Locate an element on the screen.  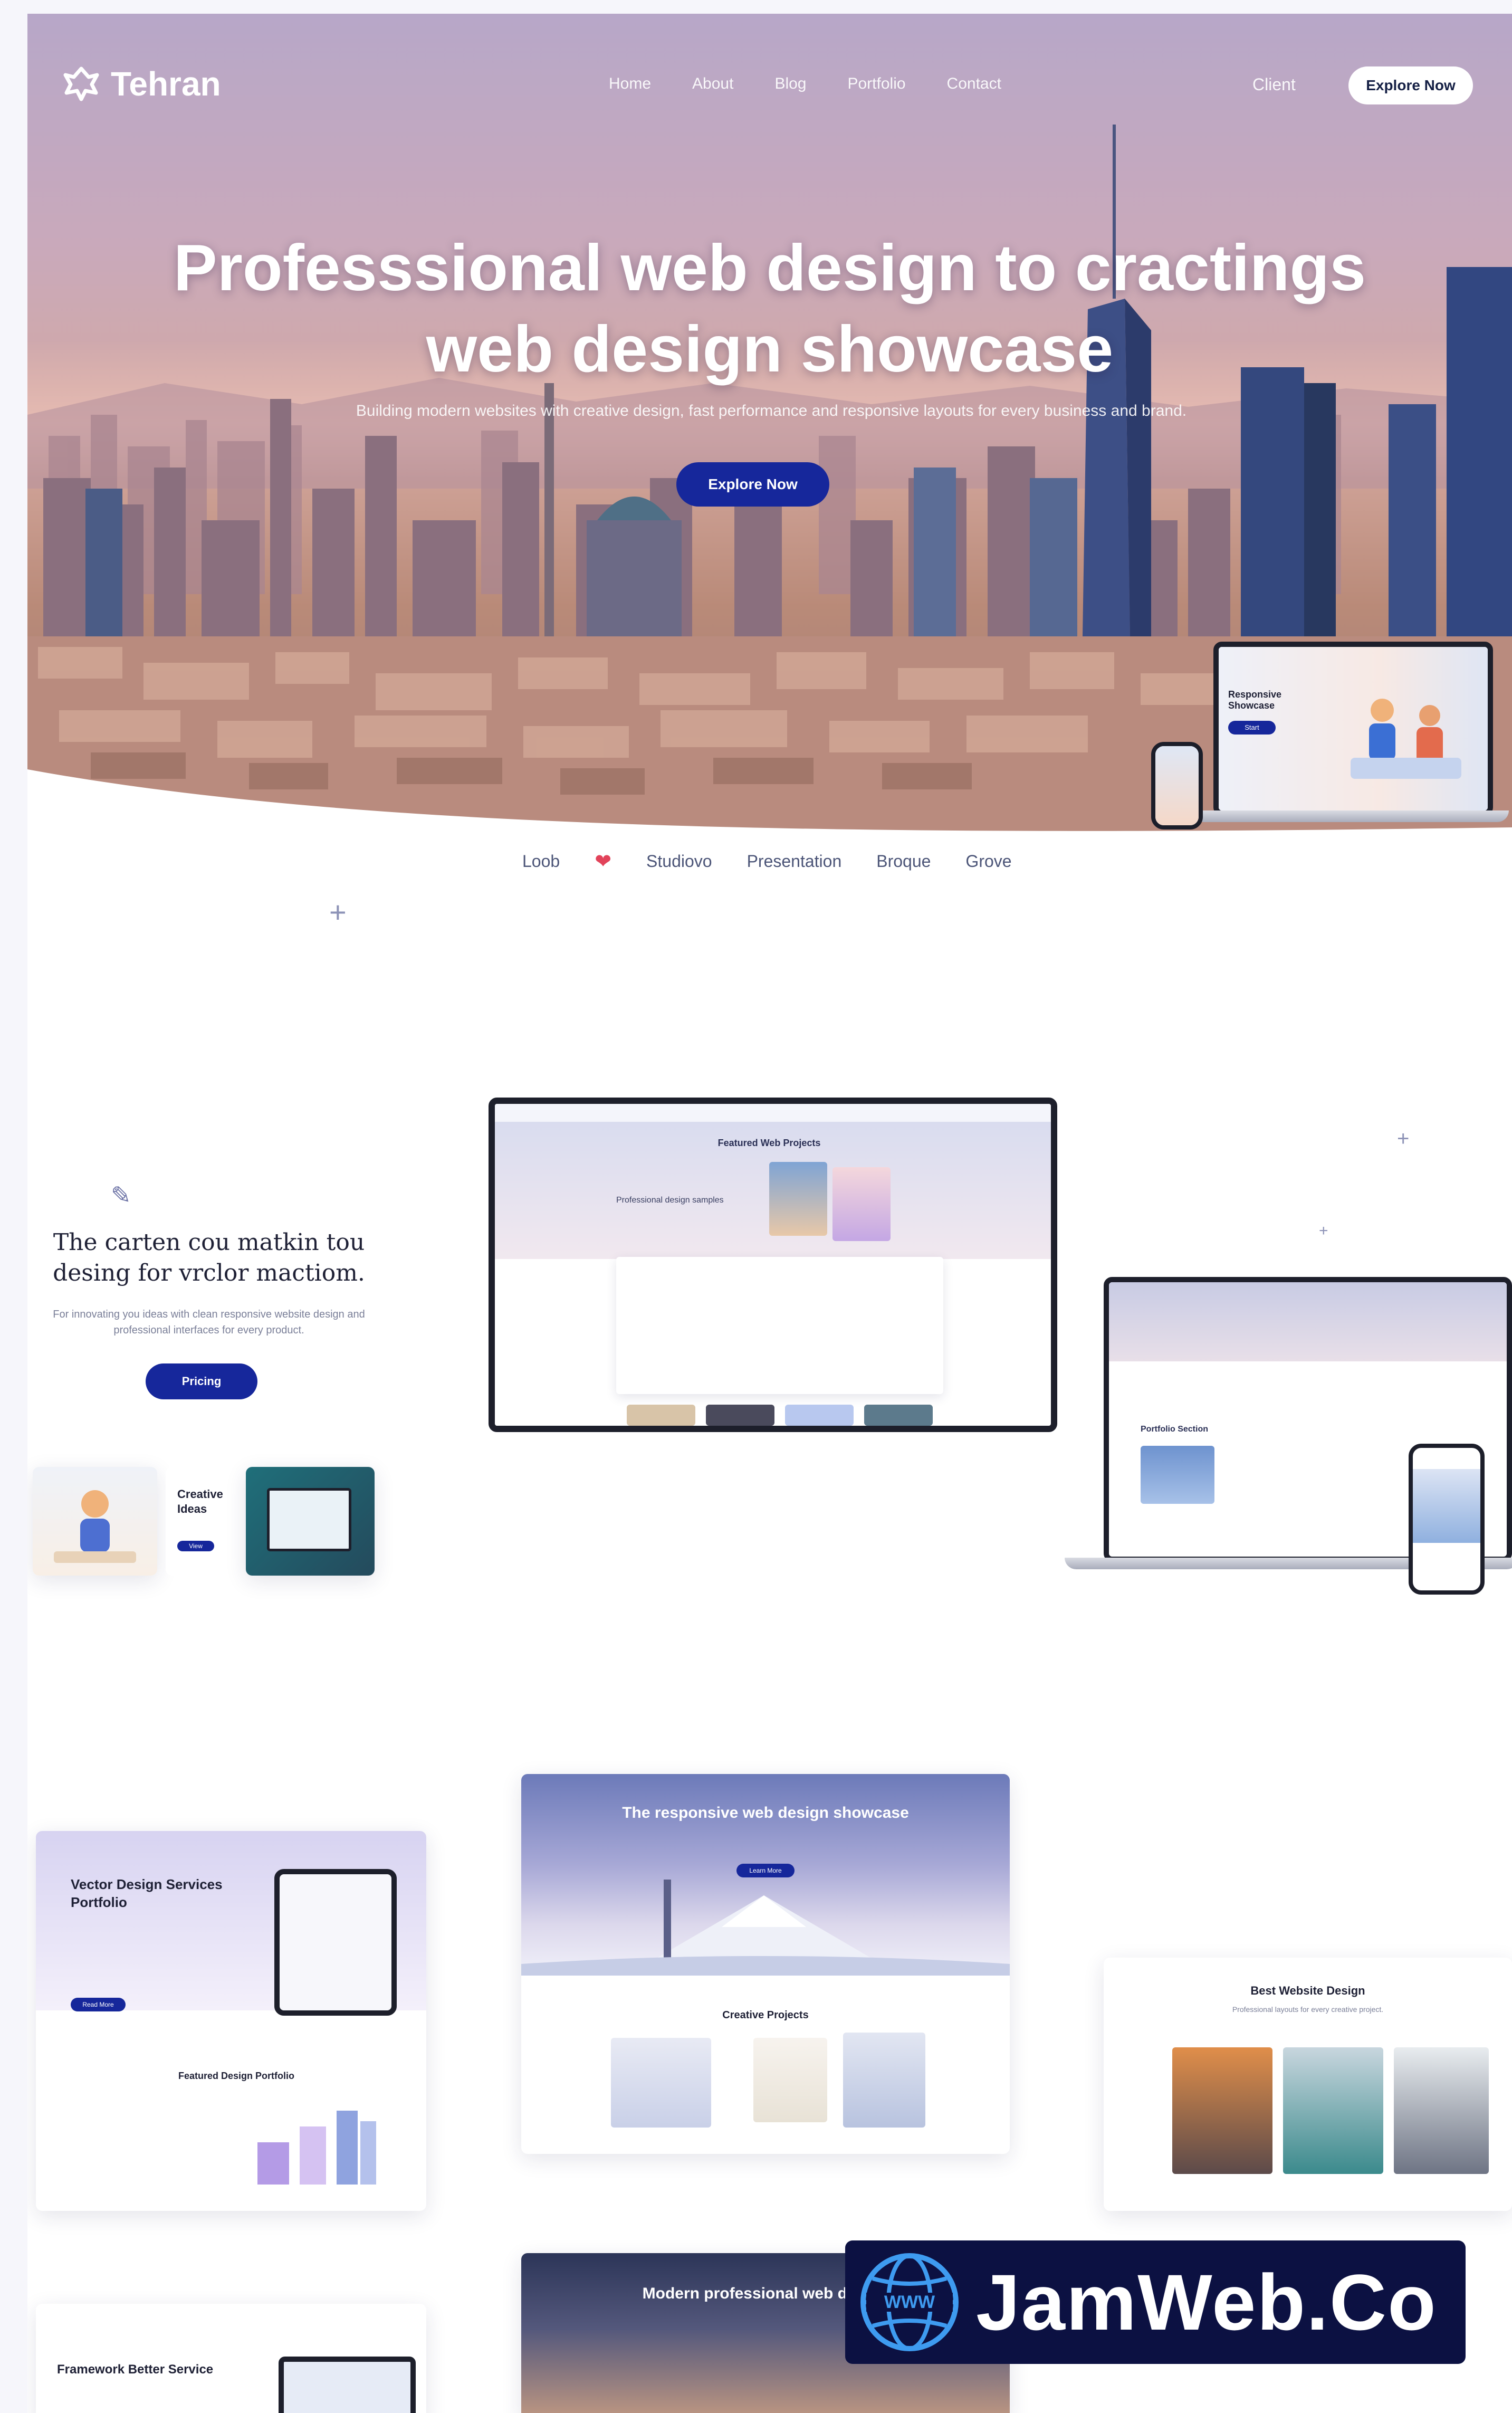
nav-link-portfolio: Portfolio is located at coordinates (876, 84).